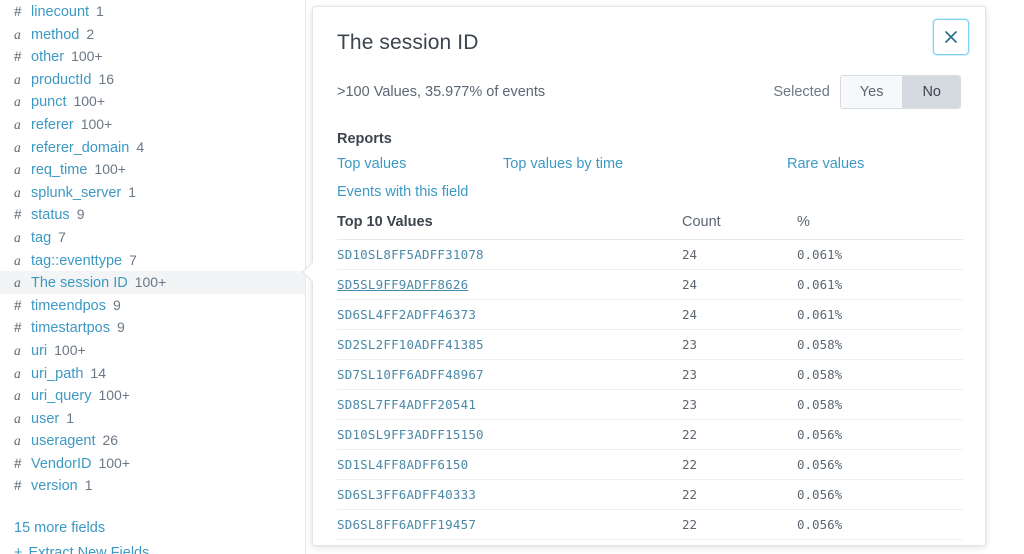 This screenshot has height=554, width=1024. Describe the element at coordinates (509, 314) in the screenshot. I see `cell-value: SD6SL4FF2ADFF46373` at that location.